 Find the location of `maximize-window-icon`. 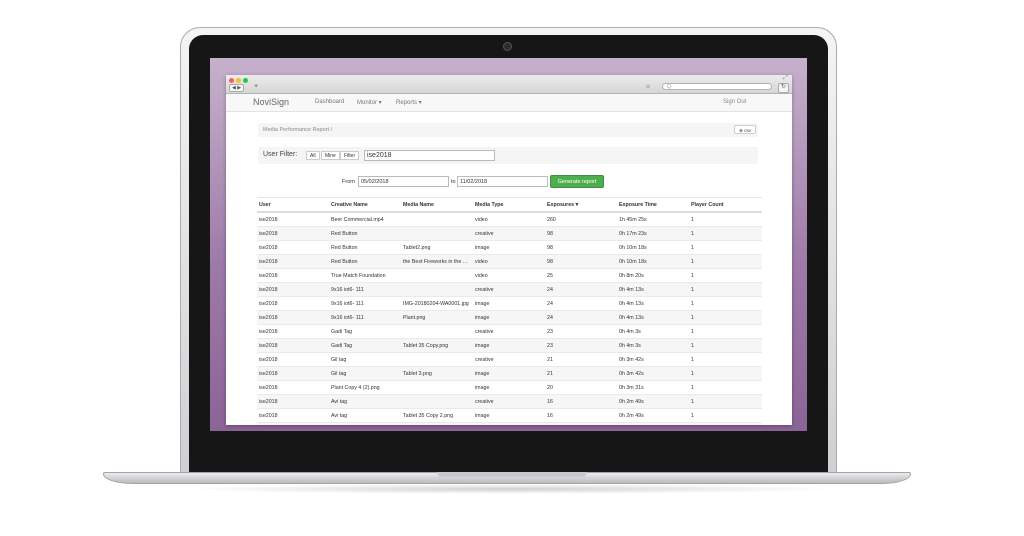

maximize-window-icon is located at coordinates (245, 80).